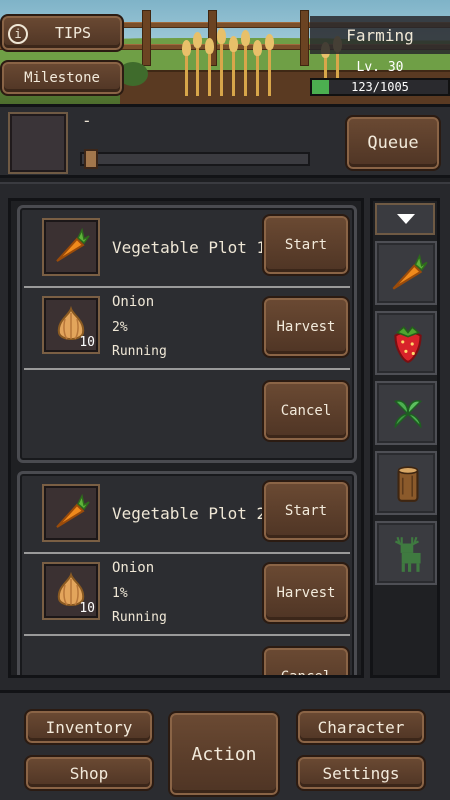 Image resolution: width=450 pixels, height=800 pixels. Describe the element at coordinates (91, 159) in the screenshot. I see `queue-slider-handle` at that location.